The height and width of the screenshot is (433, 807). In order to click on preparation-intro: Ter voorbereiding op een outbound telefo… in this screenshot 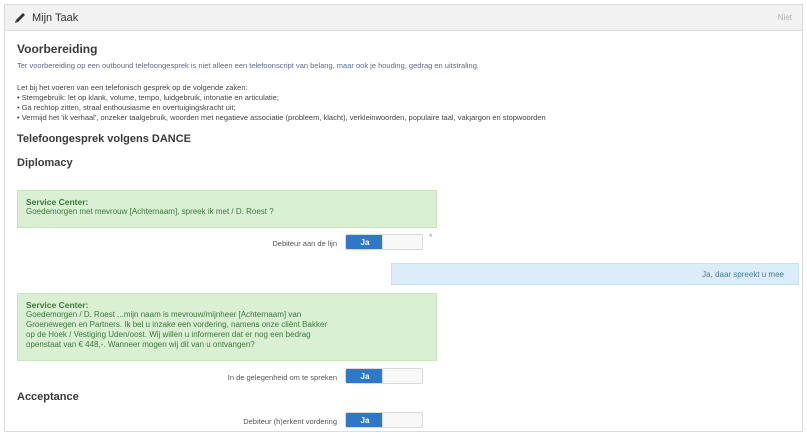, I will do `click(248, 65)`.